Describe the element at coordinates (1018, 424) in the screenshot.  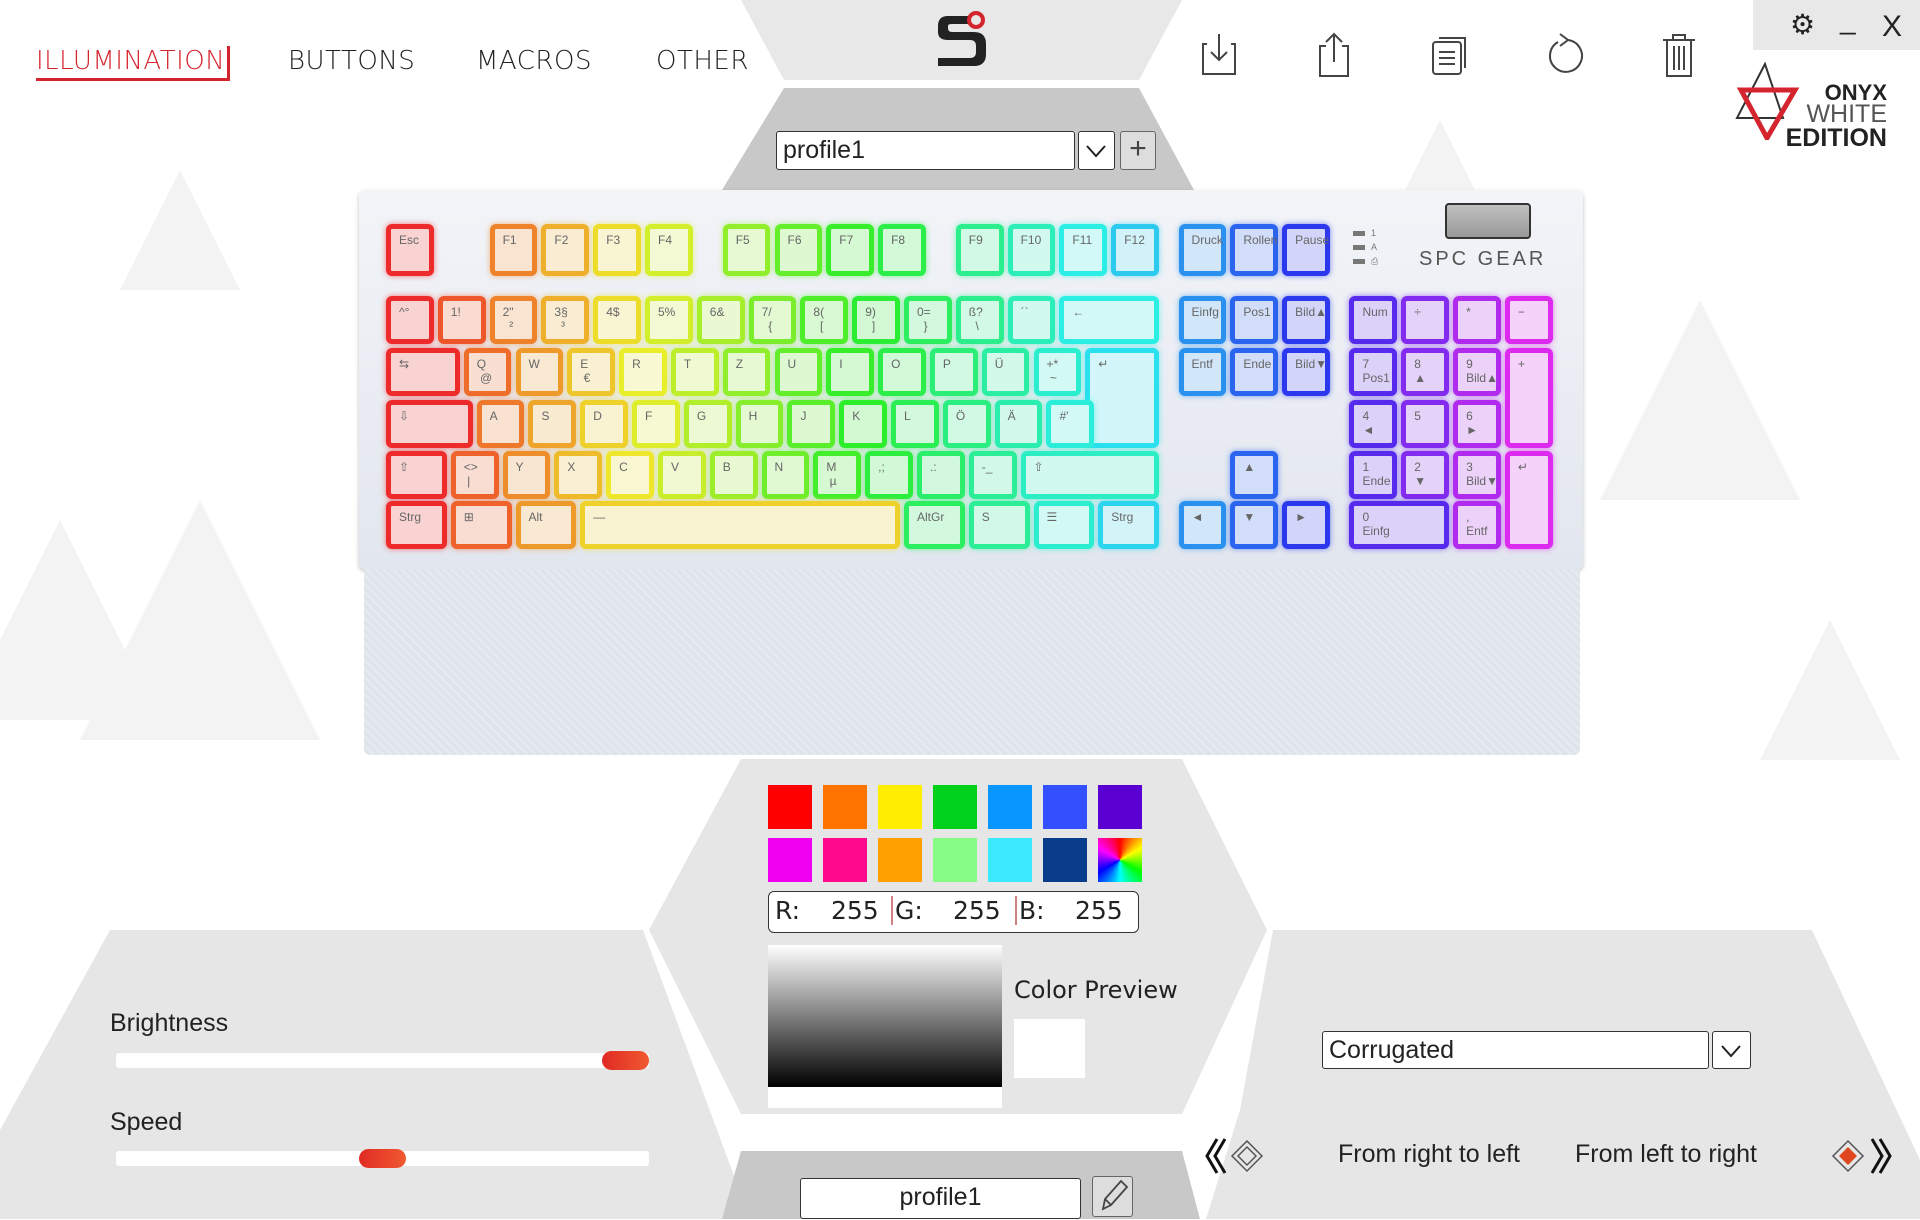
I see `key-3-11: Ä` at that location.